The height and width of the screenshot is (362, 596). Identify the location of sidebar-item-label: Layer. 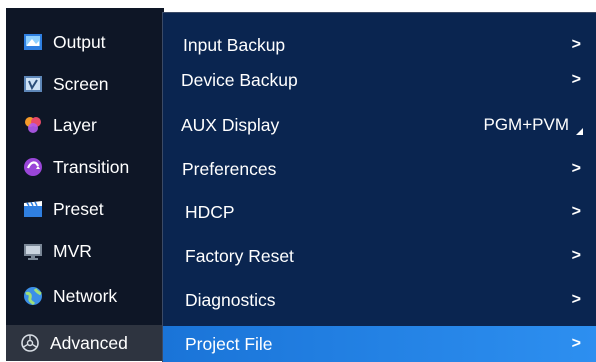
(75, 124).